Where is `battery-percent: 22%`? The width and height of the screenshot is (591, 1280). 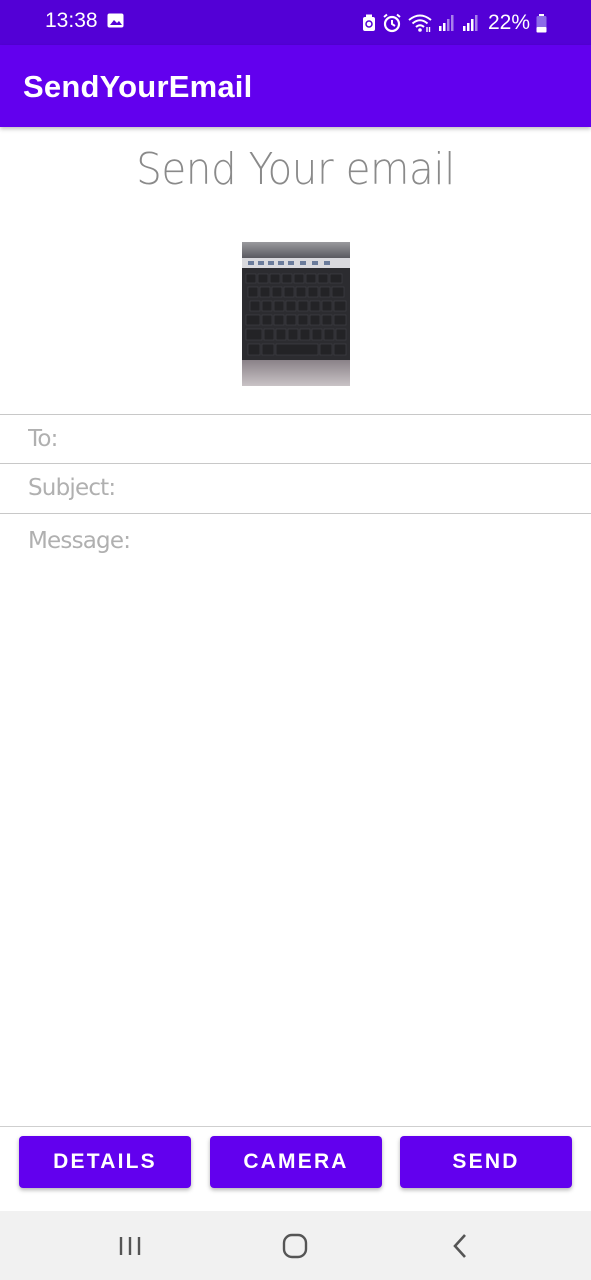
battery-percent: 22% is located at coordinates (508, 22).